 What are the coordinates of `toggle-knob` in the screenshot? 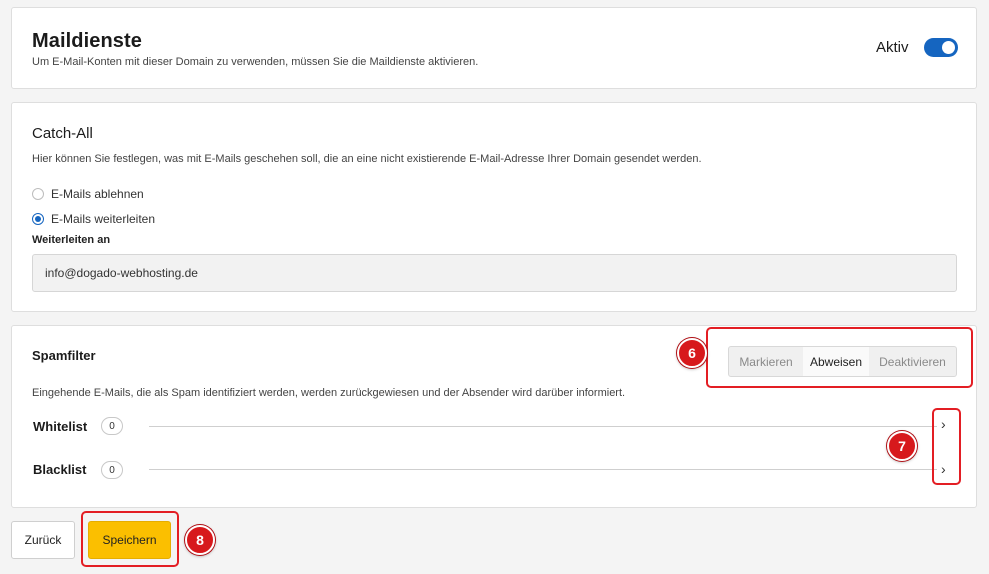 It's located at (948, 47).